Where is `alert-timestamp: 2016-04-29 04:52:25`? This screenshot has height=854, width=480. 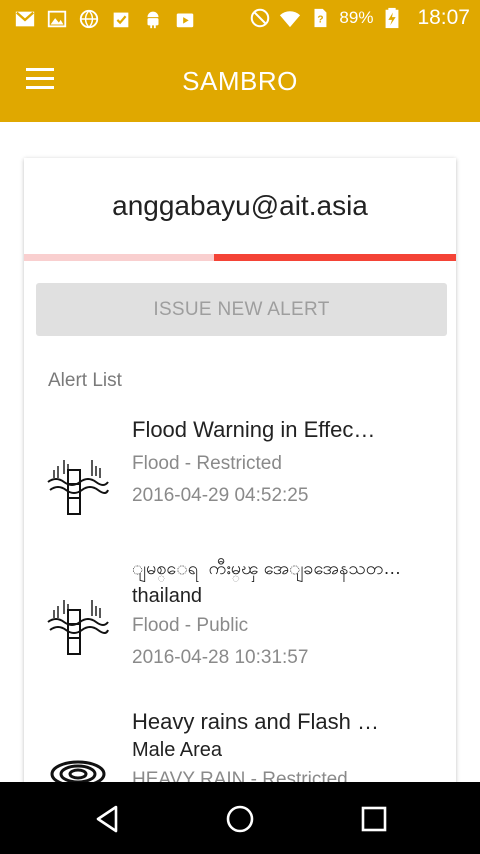 alert-timestamp: 2016-04-29 04:52:25 is located at coordinates (220, 495).